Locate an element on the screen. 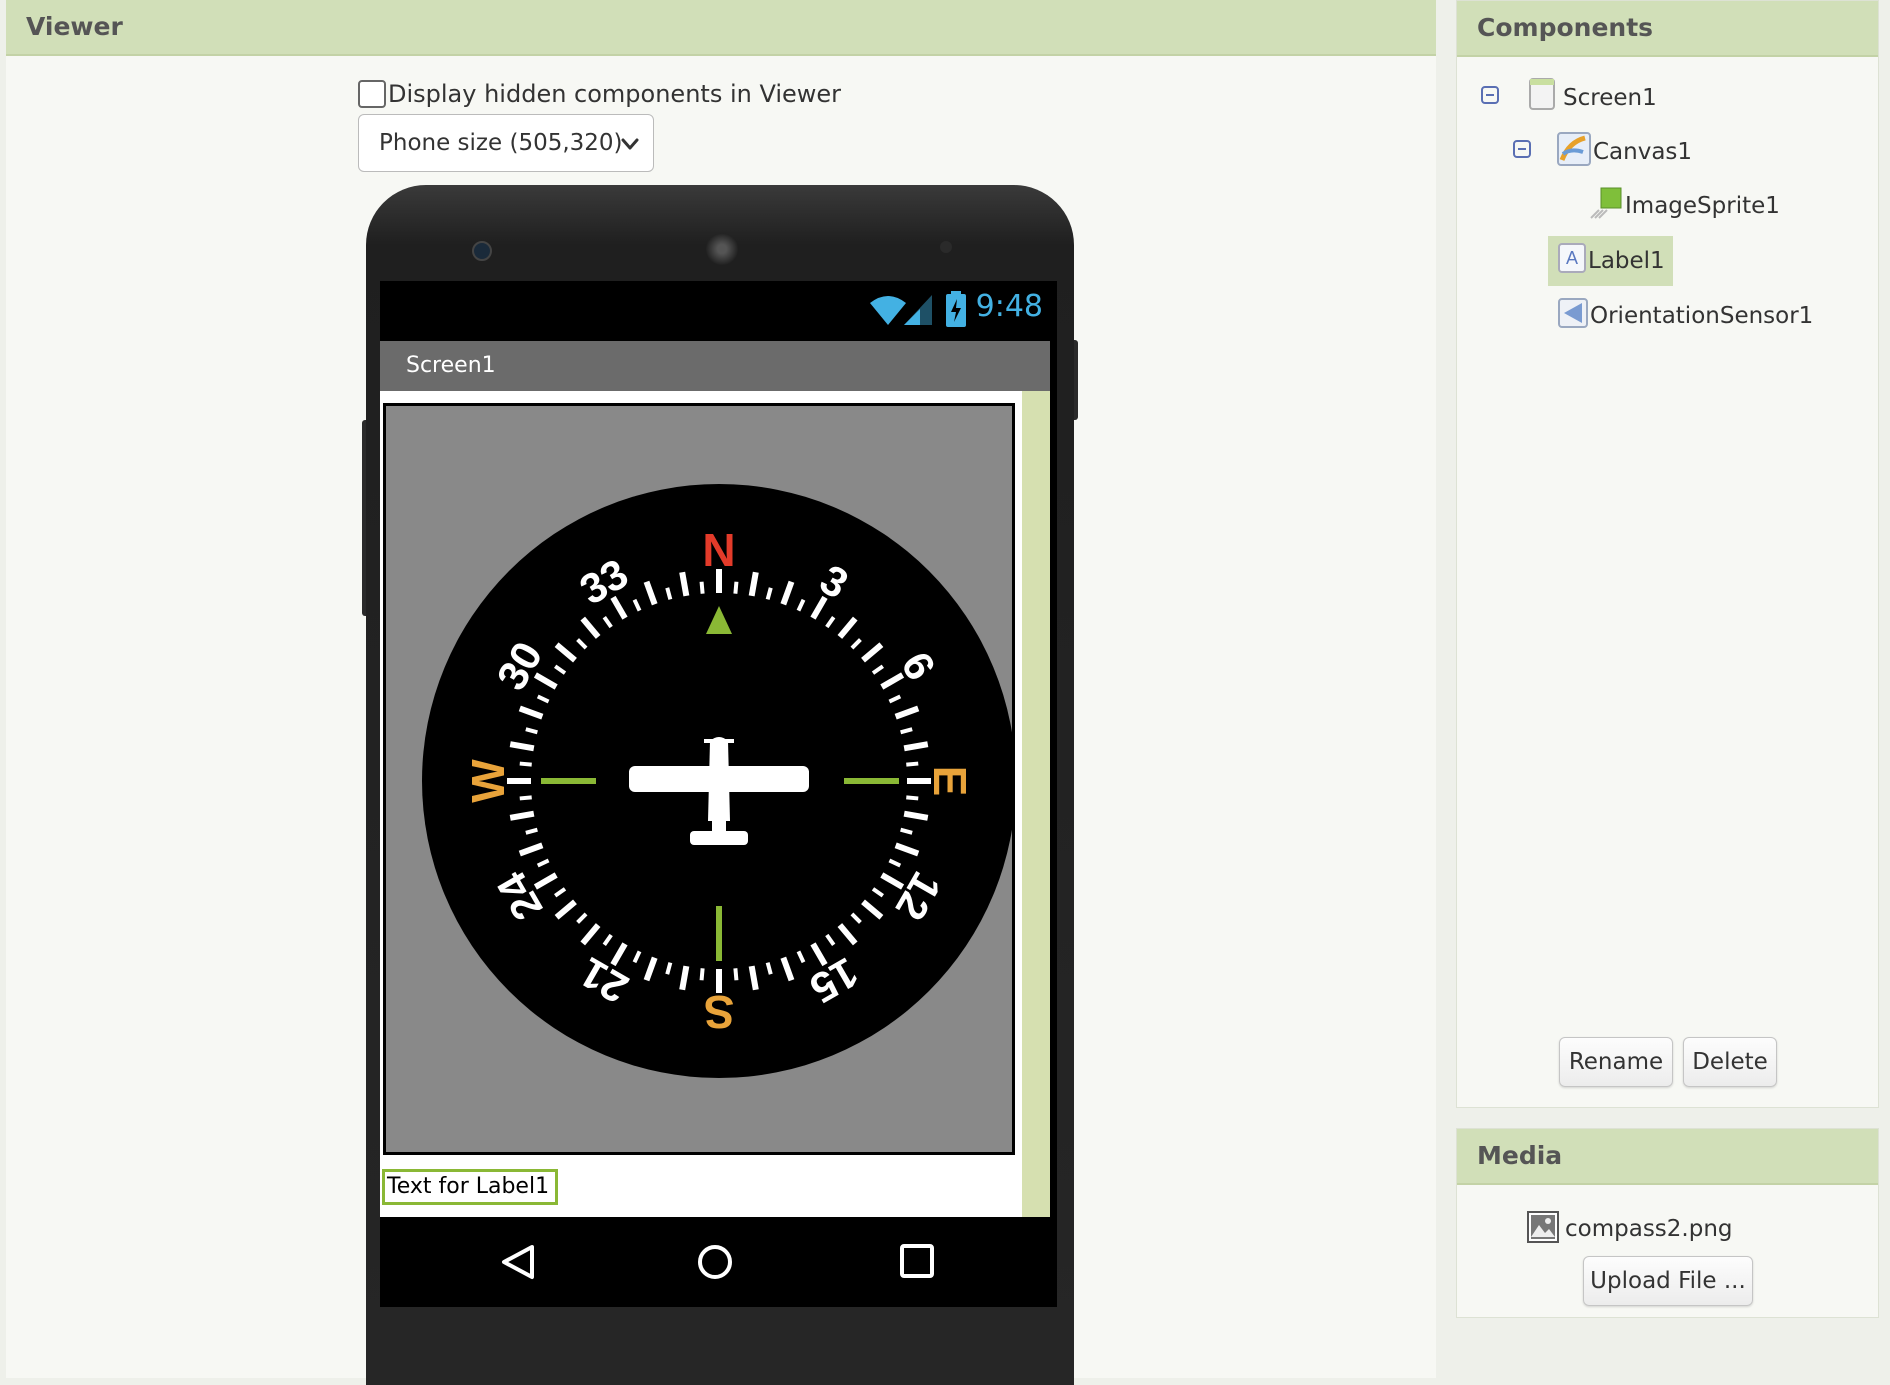 This screenshot has width=1890, height=1385. rename-button: Rename is located at coordinates (1616, 1062).